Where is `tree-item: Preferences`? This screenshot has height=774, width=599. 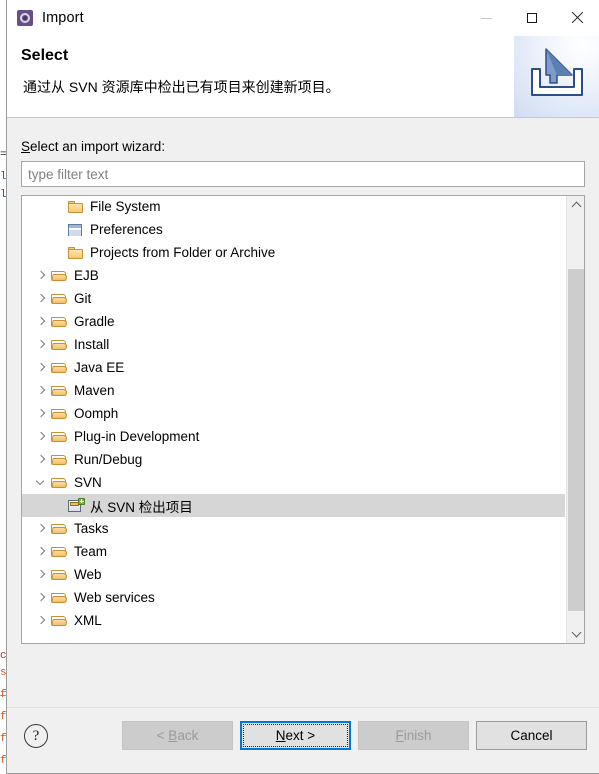
tree-item: Preferences is located at coordinates (293, 229).